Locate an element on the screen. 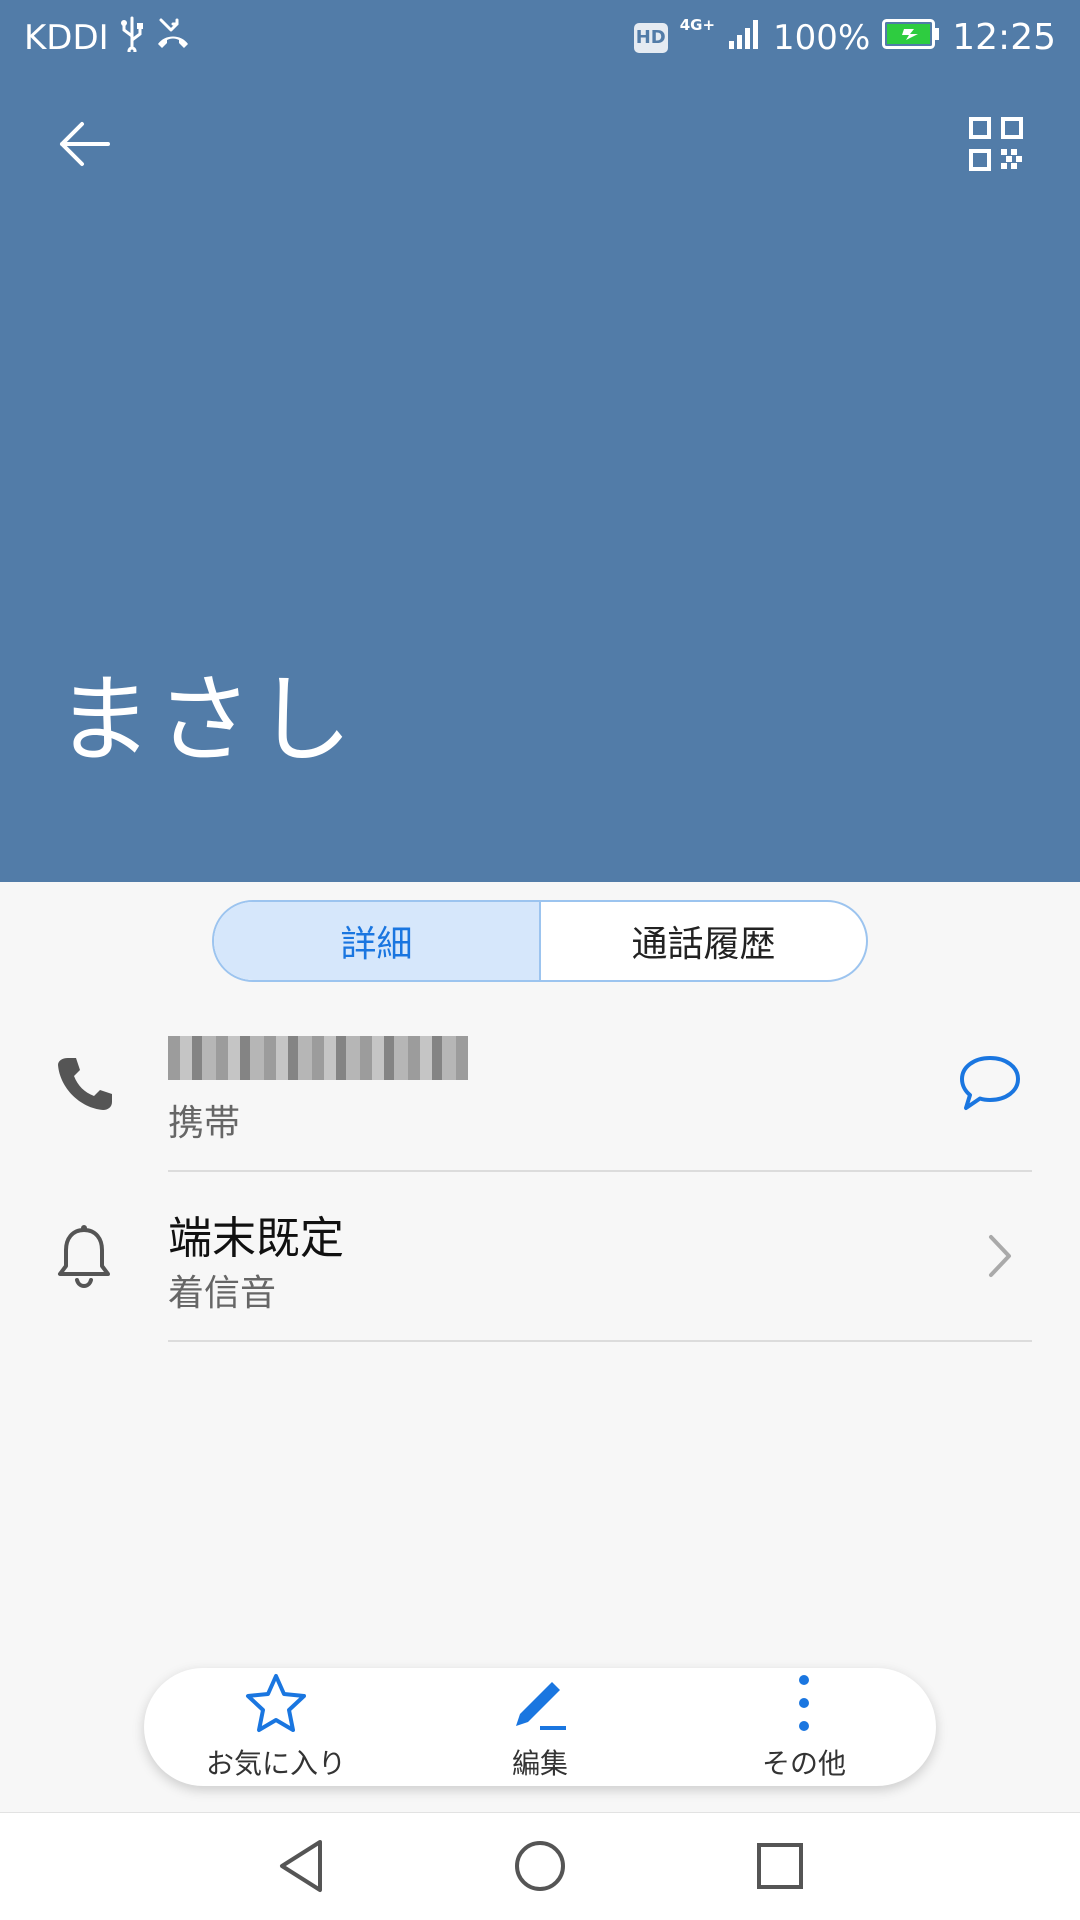 The image size is (1080, 1920). carrier-name: KDDI is located at coordinates (66, 38).